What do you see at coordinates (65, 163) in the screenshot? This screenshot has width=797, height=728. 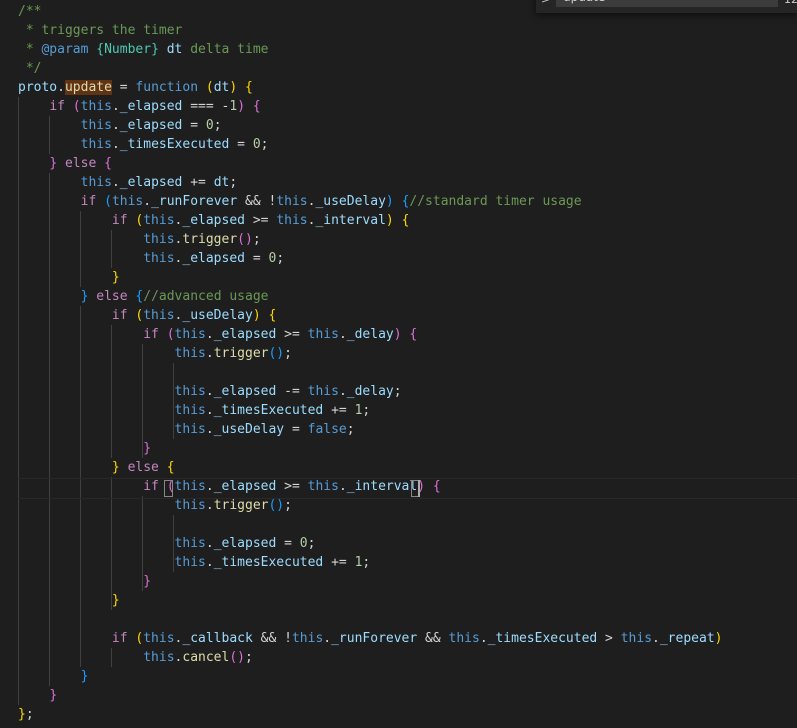 I see `code-line: } else {` at bounding box center [65, 163].